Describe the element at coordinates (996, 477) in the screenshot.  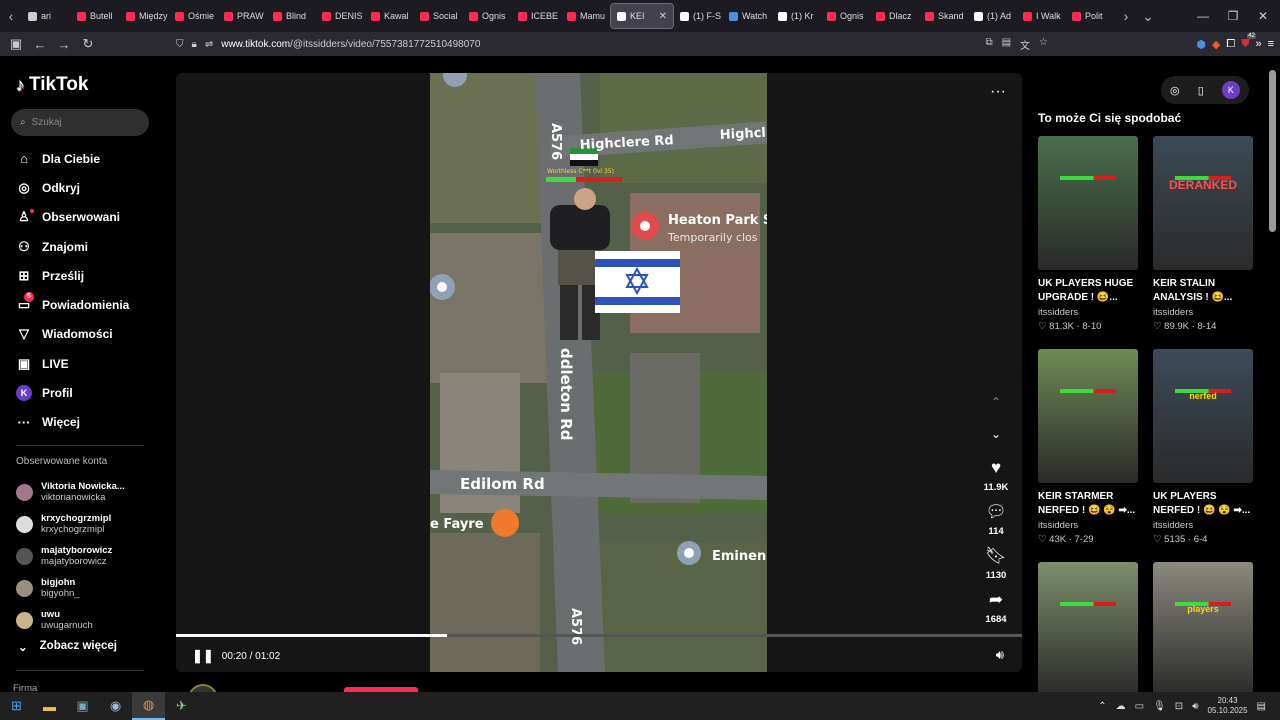
I see `like-button: ♥ 11.9K` at that location.